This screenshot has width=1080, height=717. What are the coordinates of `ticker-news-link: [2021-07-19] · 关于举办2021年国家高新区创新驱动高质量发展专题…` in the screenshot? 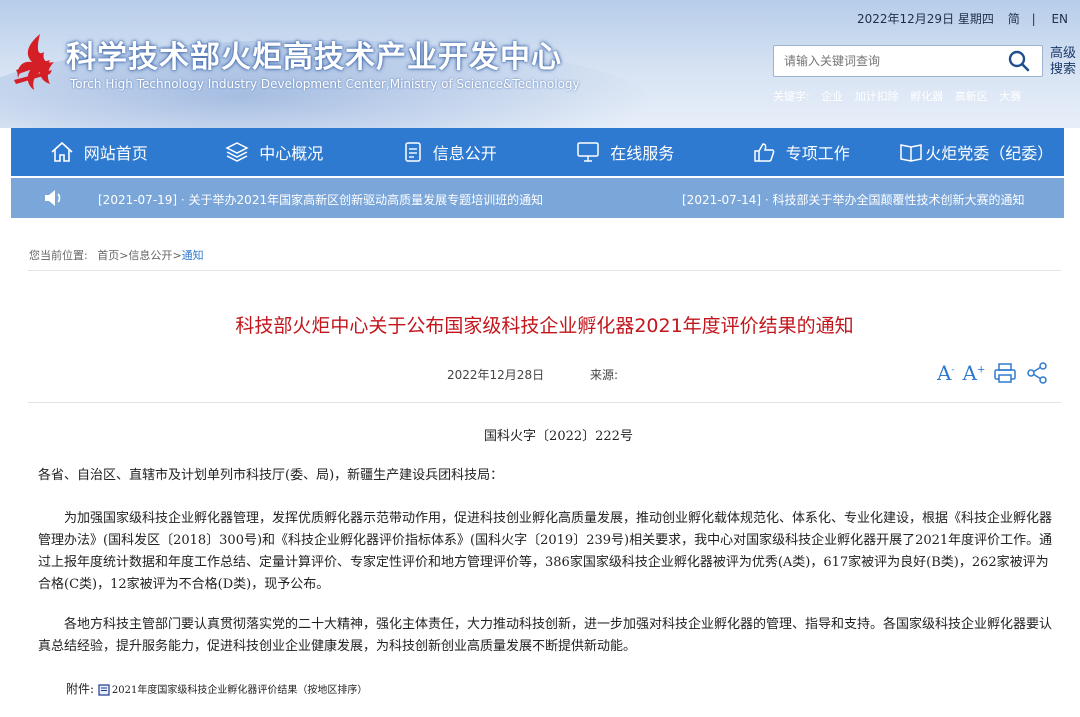 It's located at (320, 199).